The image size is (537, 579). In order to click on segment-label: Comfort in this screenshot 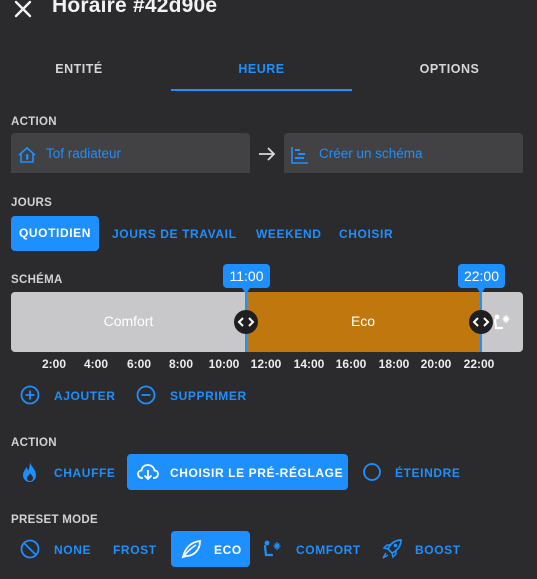, I will do `click(128, 321)`.